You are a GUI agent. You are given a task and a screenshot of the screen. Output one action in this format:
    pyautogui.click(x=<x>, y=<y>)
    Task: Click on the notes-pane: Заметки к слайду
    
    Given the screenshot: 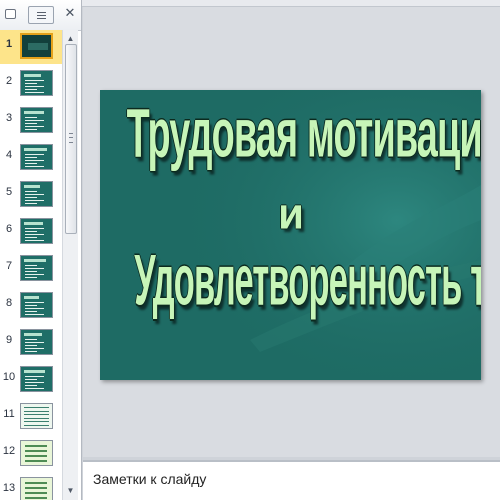 What is the action you would take?
    pyautogui.click(x=291, y=480)
    